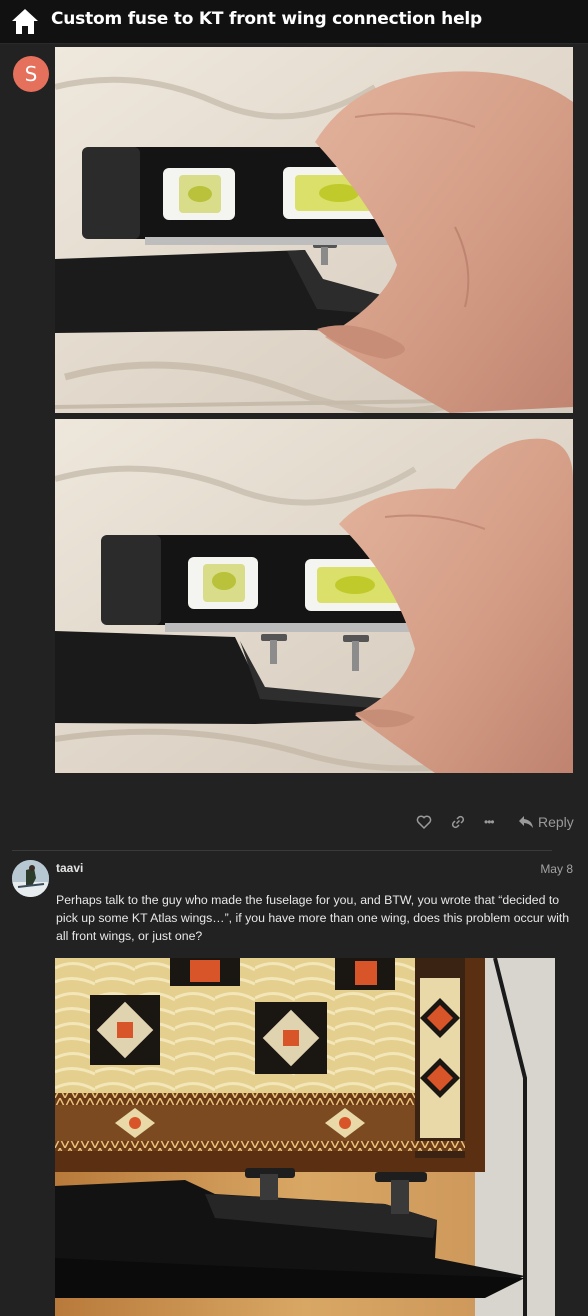 The height and width of the screenshot is (1316, 588). What do you see at coordinates (526, 822) in the screenshot?
I see `reply-icon` at bounding box center [526, 822].